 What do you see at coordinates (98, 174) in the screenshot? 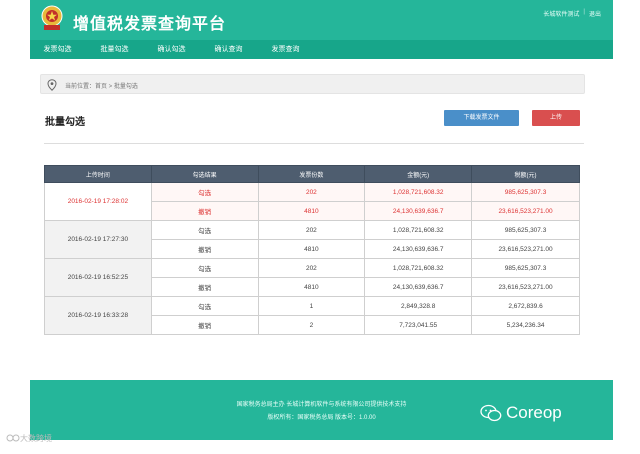
I see `col-upload-time: 上传时间` at bounding box center [98, 174].